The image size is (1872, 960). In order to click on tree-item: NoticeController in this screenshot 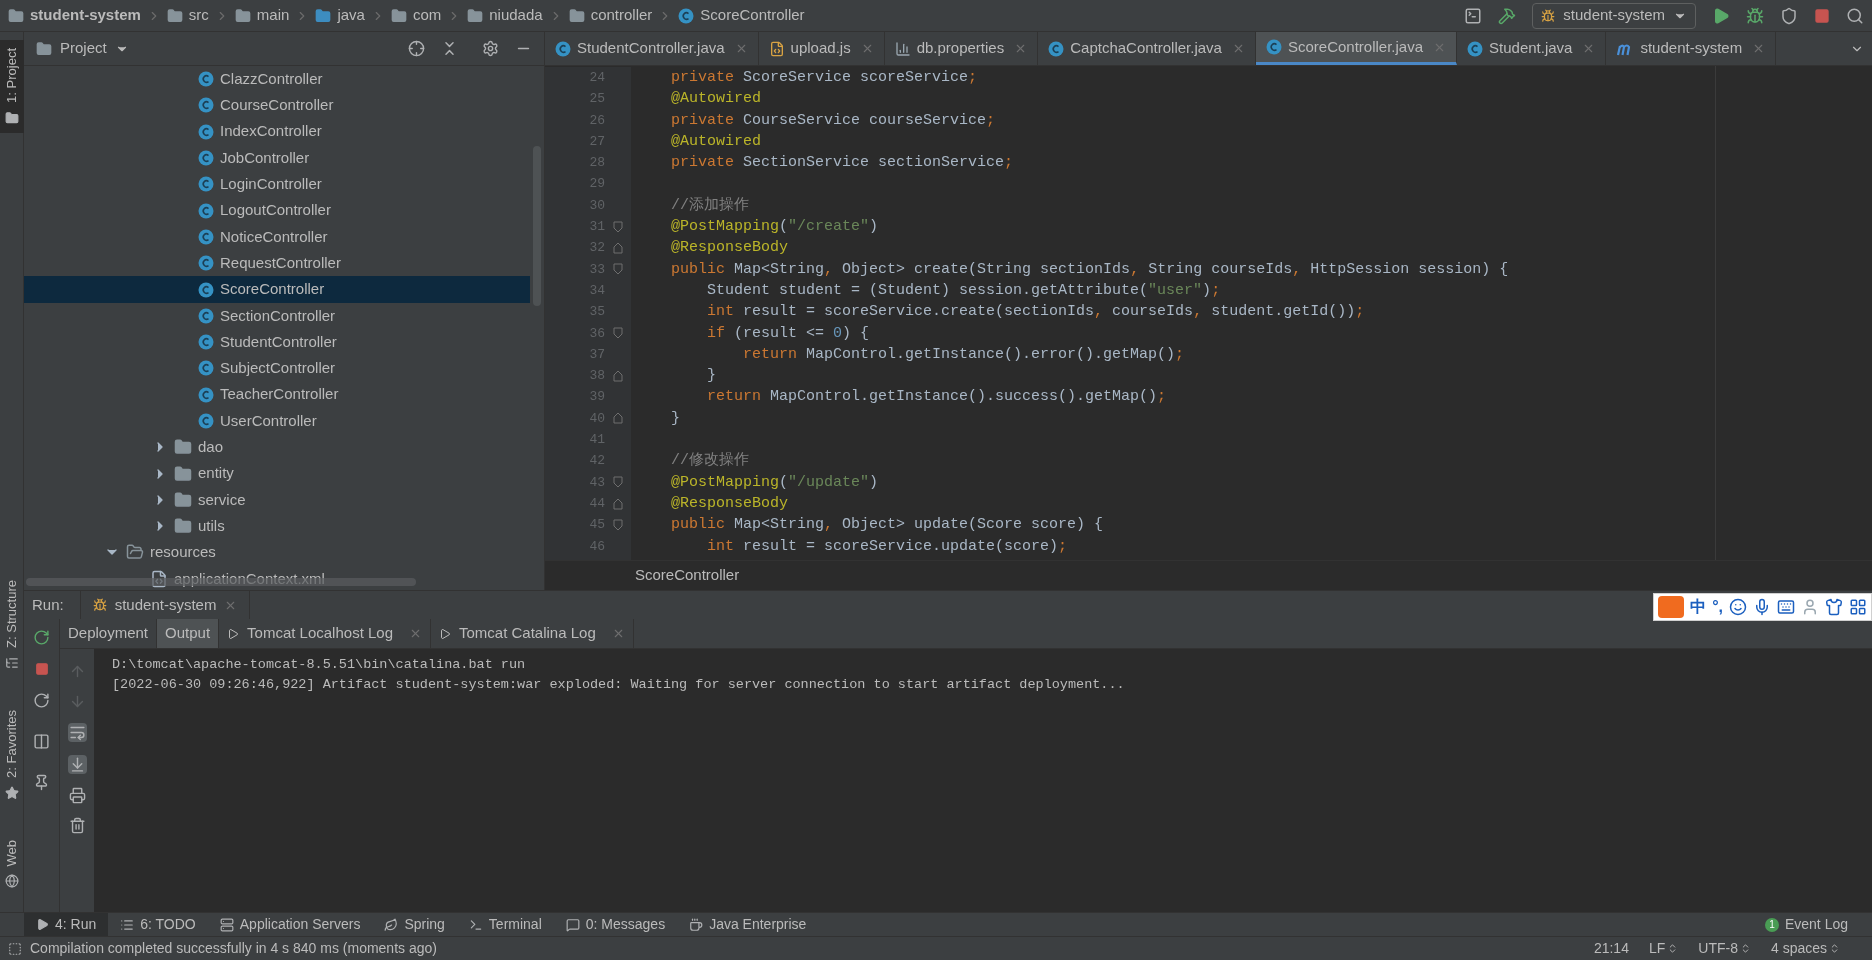, I will do `click(277, 237)`.